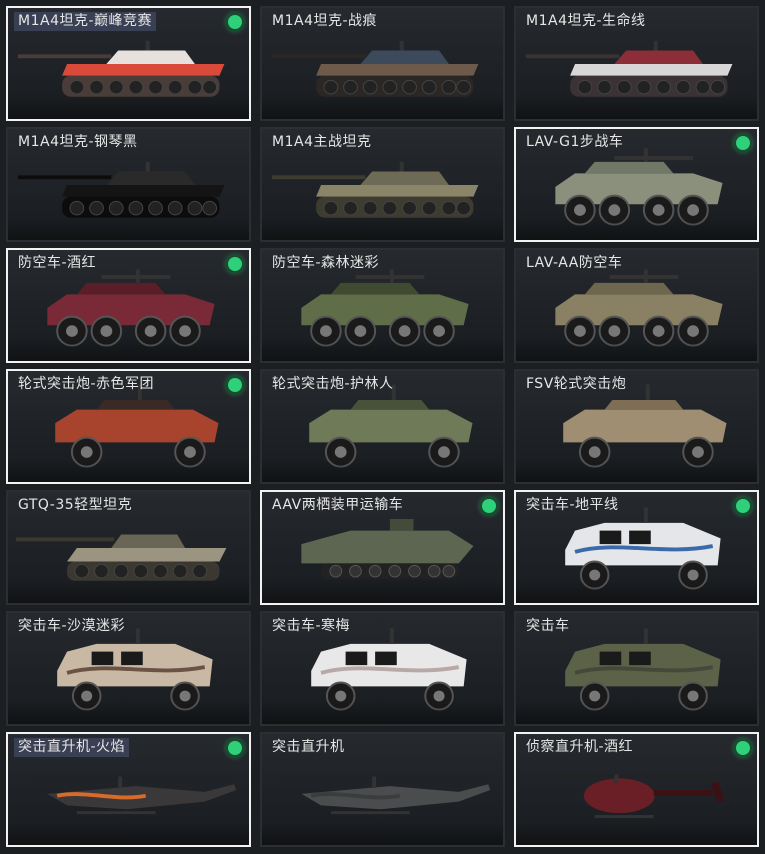  What do you see at coordinates (128, 305) in the screenshot?
I see `vehicle-card: 防空车-酒红` at bounding box center [128, 305].